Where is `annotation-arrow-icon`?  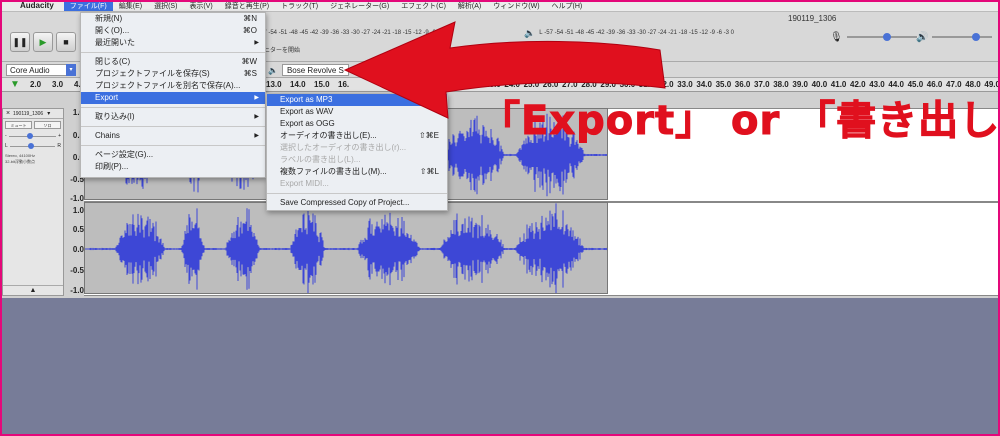 annotation-arrow-icon is located at coordinates (504, 70).